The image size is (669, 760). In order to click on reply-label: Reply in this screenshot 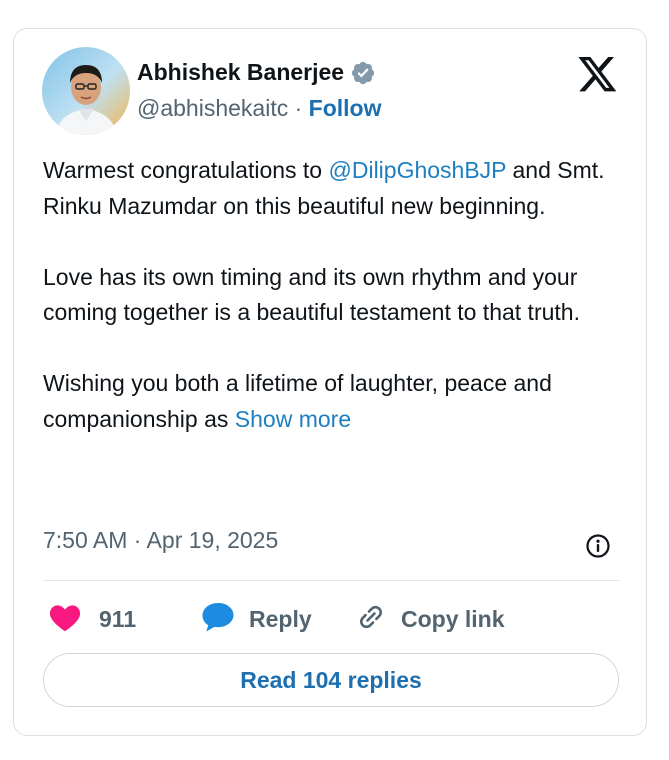, I will do `click(280, 618)`.